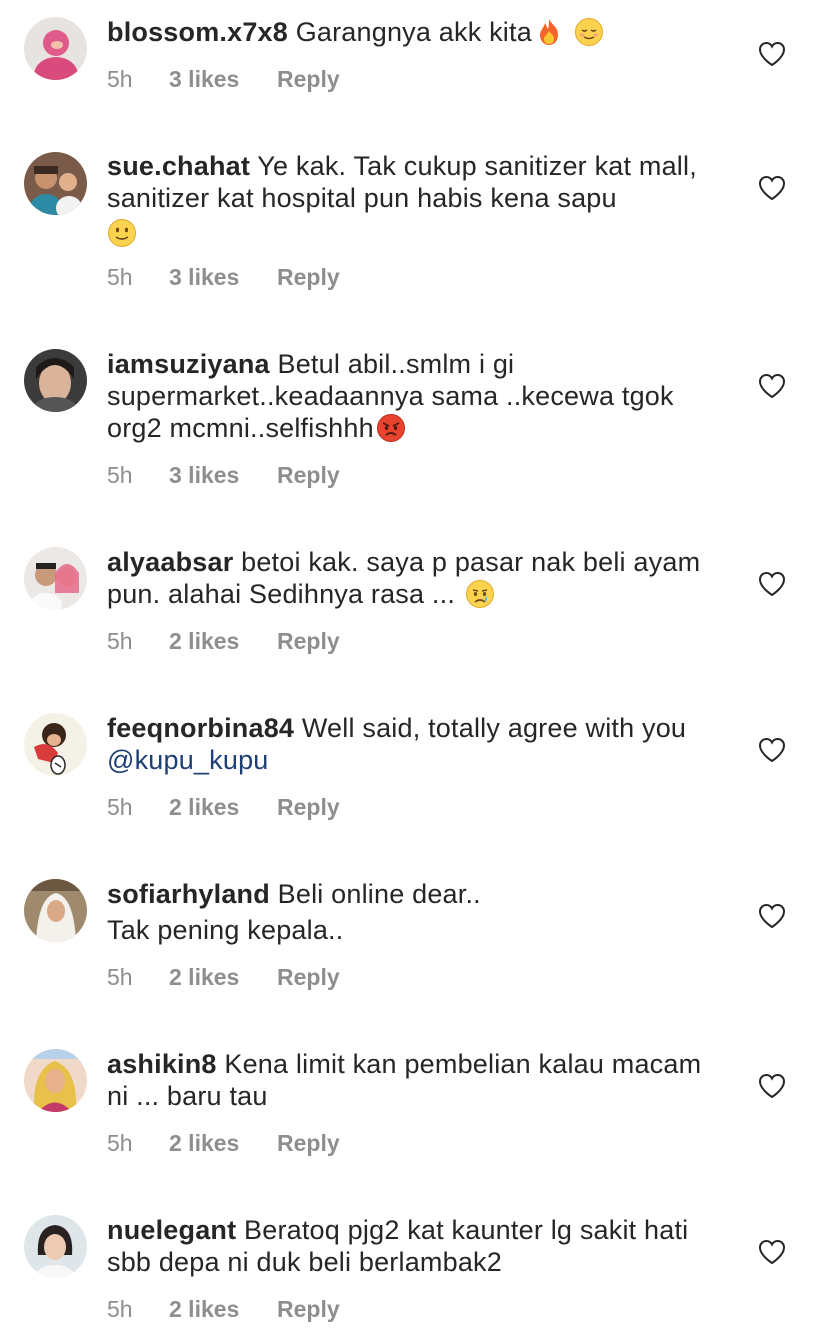 This screenshot has width=828, height=1328. What do you see at coordinates (494, 728) in the screenshot?
I see `comment-body: Well said, totally agree with you` at bounding box center [494, 728].